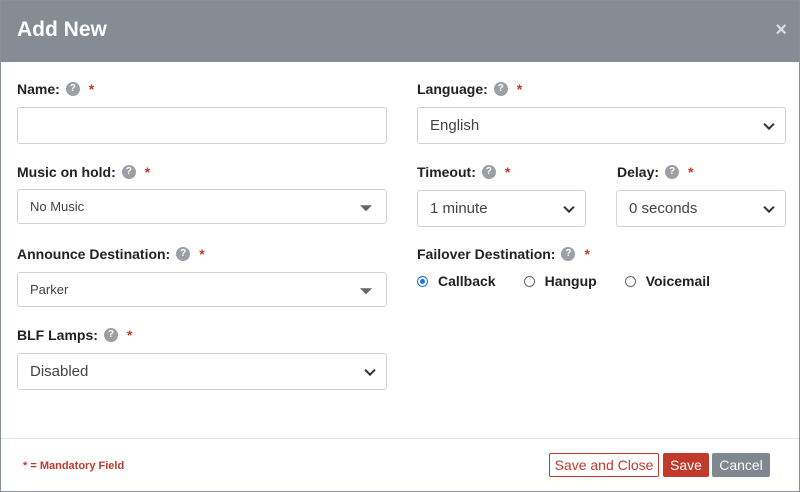 The width and height of the screenshot is (800, 492). What do you see at coordinates (49, 289) in the screenshot?
I see `announce-destination-value: Parker` at bounding box center [49, 289].